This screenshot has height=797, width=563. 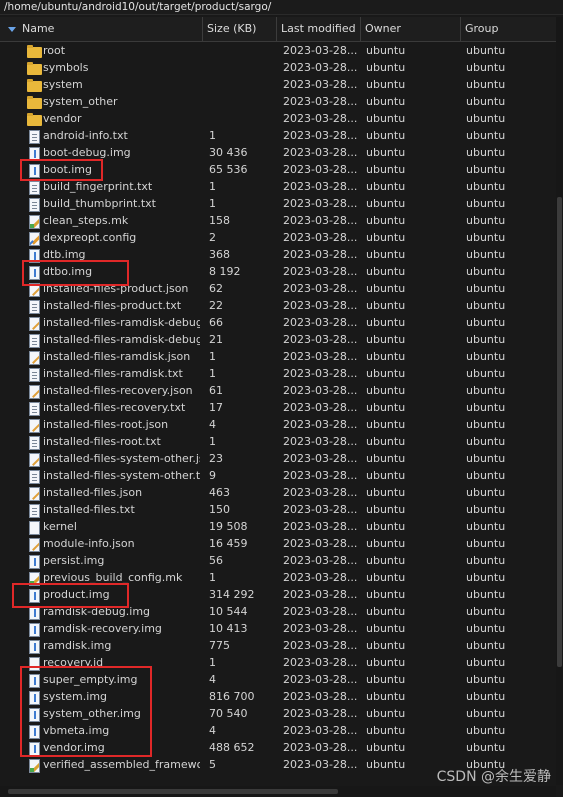 What do you see at coordinates (278, 645) in the screenshot?
I see `file-row: ramdisk.img 775 2023-03-28... ubuntu ubuntu` at bounding box center [278, 645].